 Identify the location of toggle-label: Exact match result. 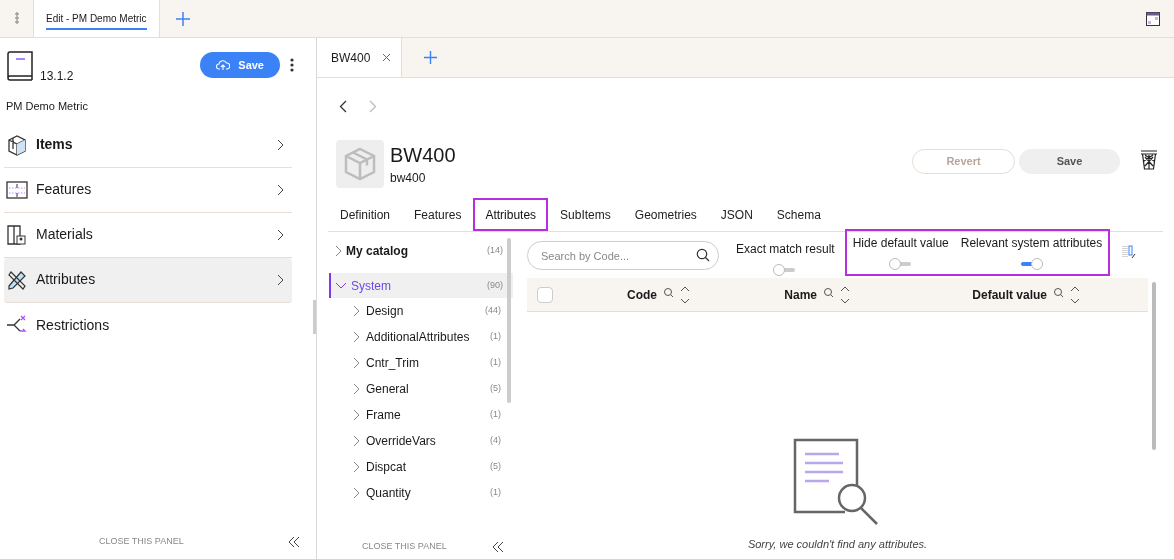
(785, 249).